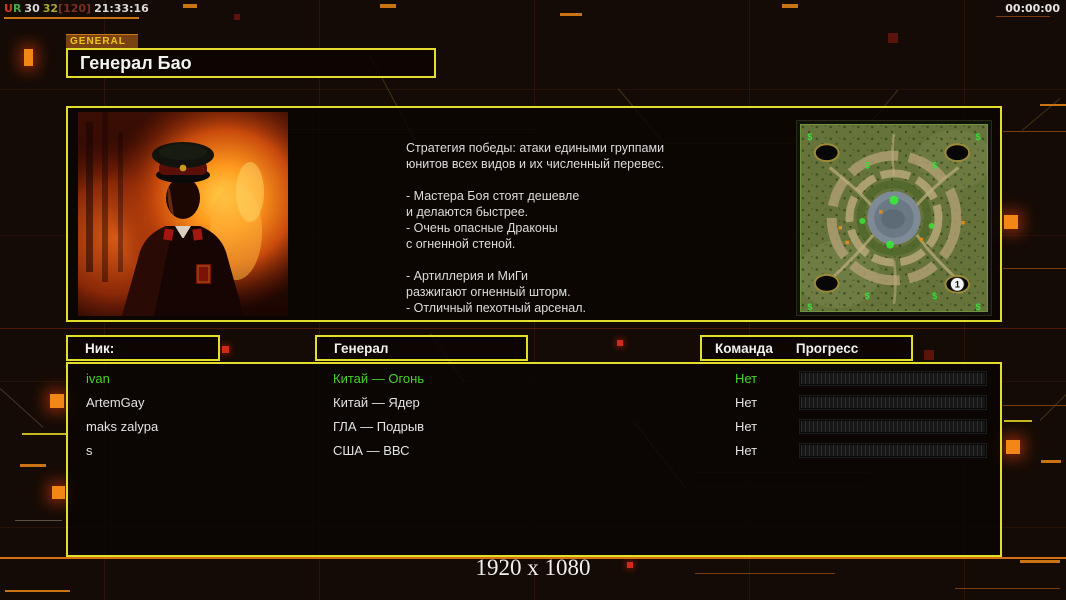 The width and height of the screenshot is (1066, 600). Describe the element at coordinates (827, 348) in the screenshot. I see `progress-header-label: Прогресс` at that location.